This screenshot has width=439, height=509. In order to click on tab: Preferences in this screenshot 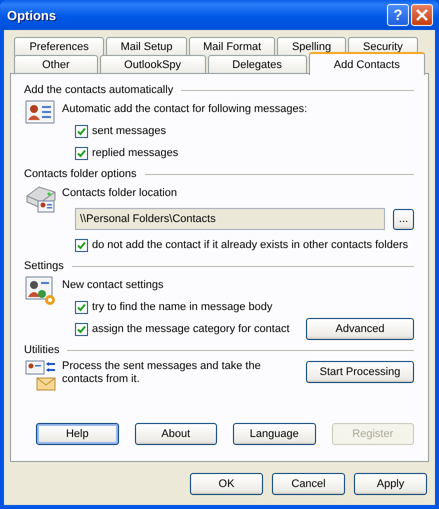, I will do `click(59, 46)`.